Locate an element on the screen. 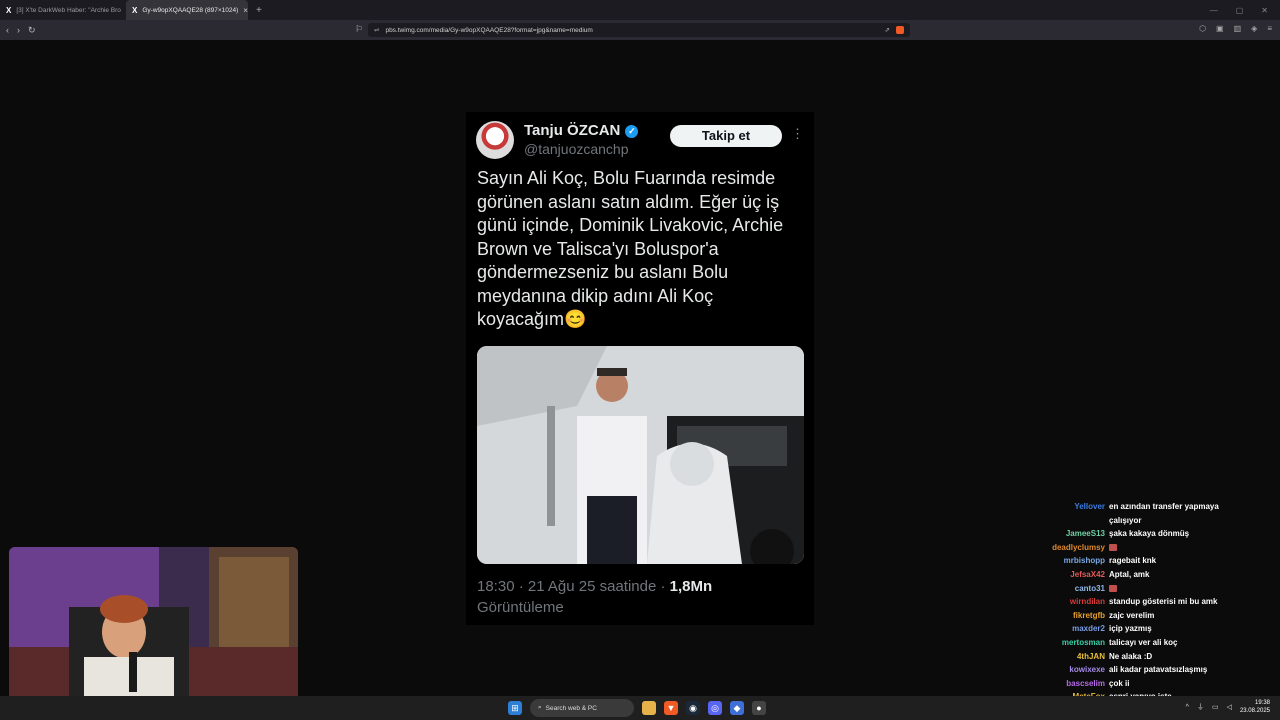  system-tray: ^ ⏚ ▭ ◁ 19:38 23.08.2025 is located at coordinates (1228, 707).